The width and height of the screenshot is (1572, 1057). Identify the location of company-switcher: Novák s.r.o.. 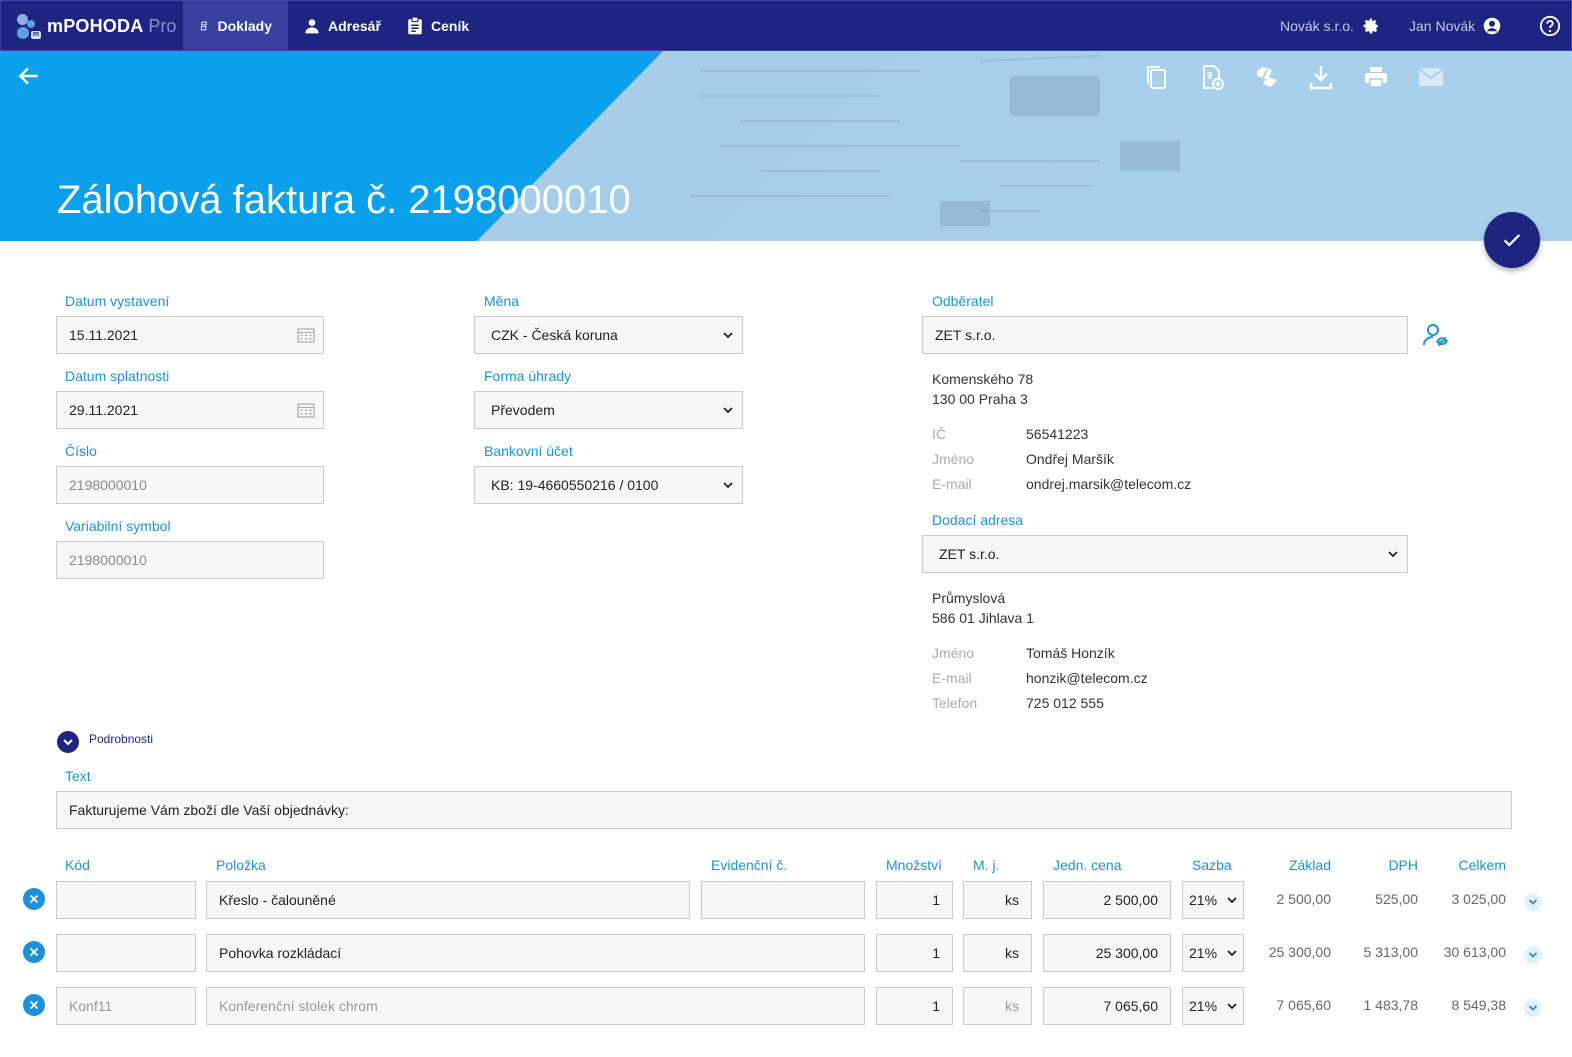
(1330, 26).